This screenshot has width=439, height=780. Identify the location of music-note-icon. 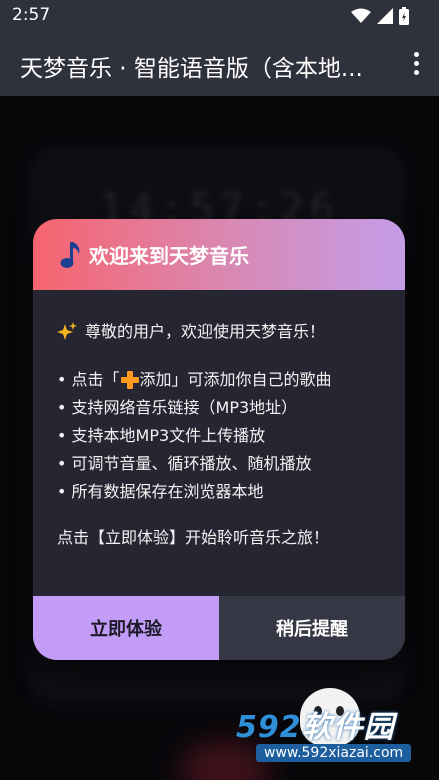
(70, 254).